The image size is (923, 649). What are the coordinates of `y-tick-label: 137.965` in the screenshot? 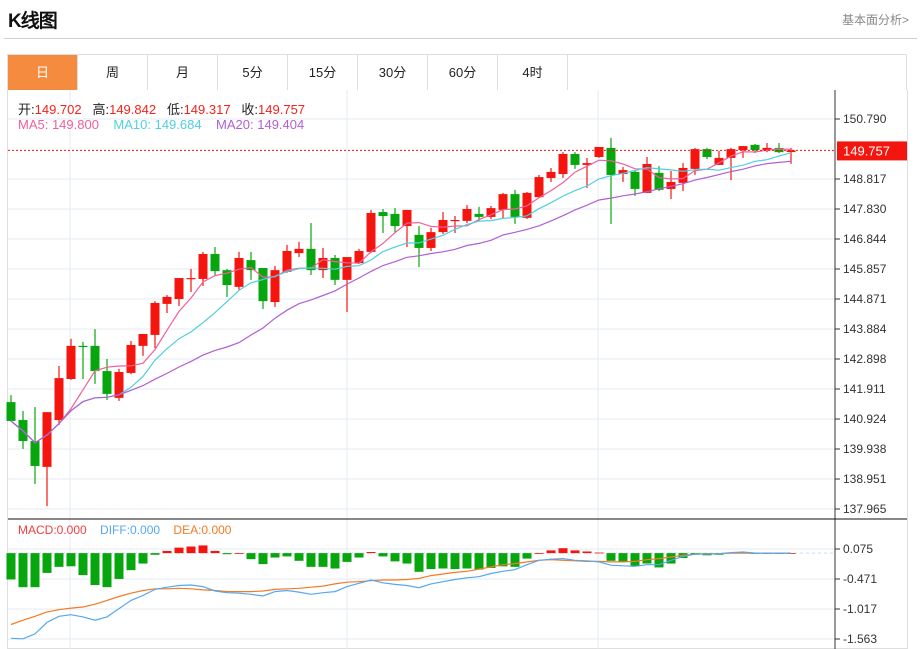 It's located at (865, 509).